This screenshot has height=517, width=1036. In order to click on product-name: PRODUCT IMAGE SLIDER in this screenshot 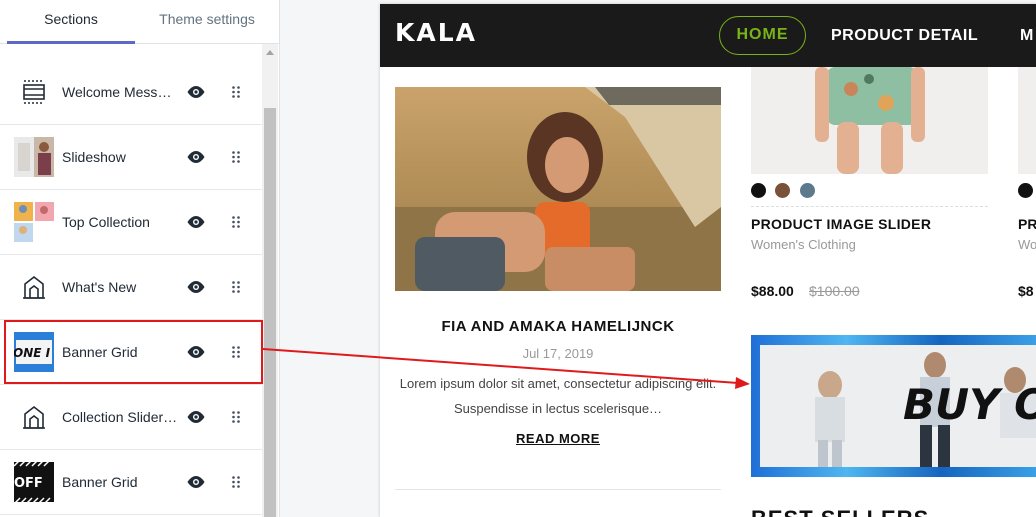, I will do `click(841, 224)`.